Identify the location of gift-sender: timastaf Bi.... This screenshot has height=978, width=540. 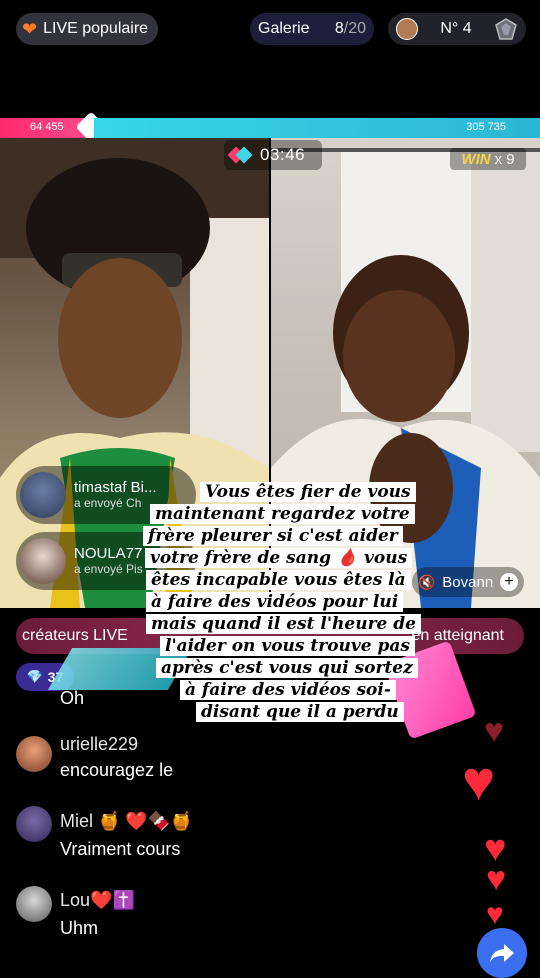
(115, 488).